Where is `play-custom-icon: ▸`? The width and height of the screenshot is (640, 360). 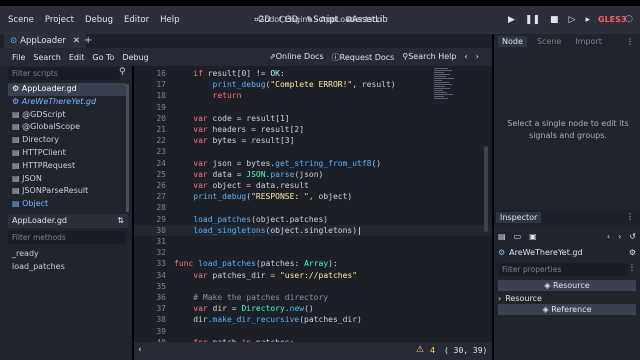 play-custom-icon: ▸ is located at coordinates (587, 20).